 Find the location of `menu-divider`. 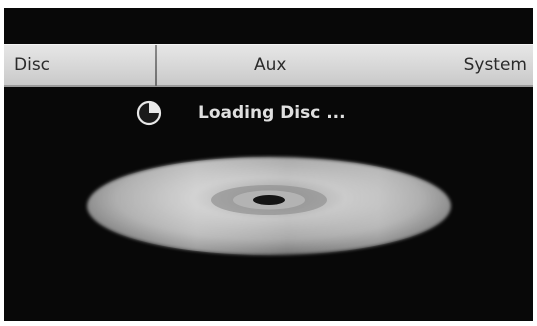

menu-divider is located at coordinates (156, 65).